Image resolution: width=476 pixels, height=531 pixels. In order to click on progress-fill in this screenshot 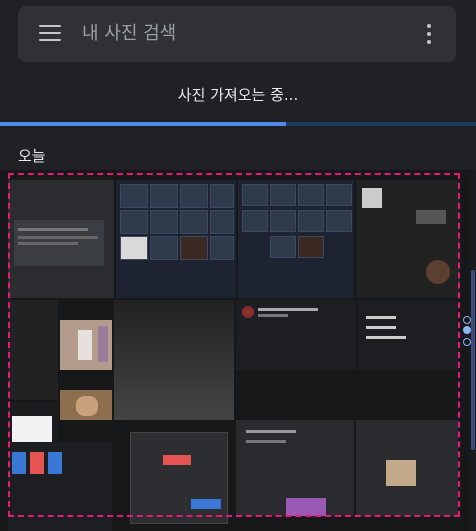, I will do `click(143, 124)`.